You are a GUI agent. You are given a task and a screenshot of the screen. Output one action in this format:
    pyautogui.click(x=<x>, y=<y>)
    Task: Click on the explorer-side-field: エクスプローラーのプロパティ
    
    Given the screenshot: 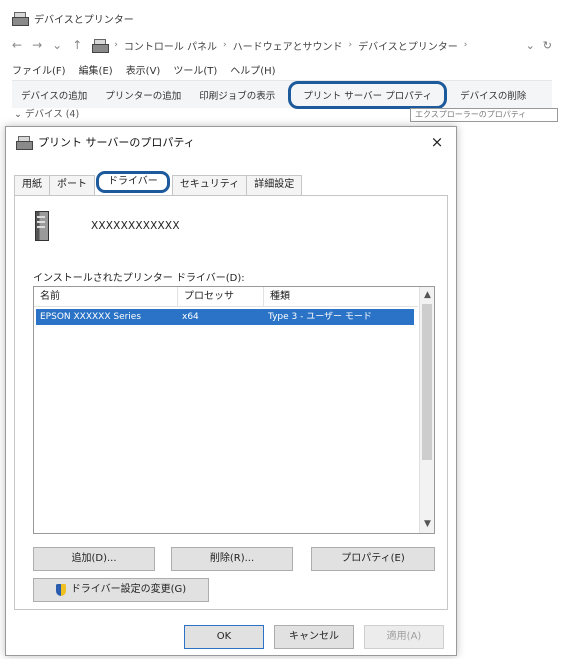 What is the action you would take?
    pyautogui.click(x=484, y=115)
    